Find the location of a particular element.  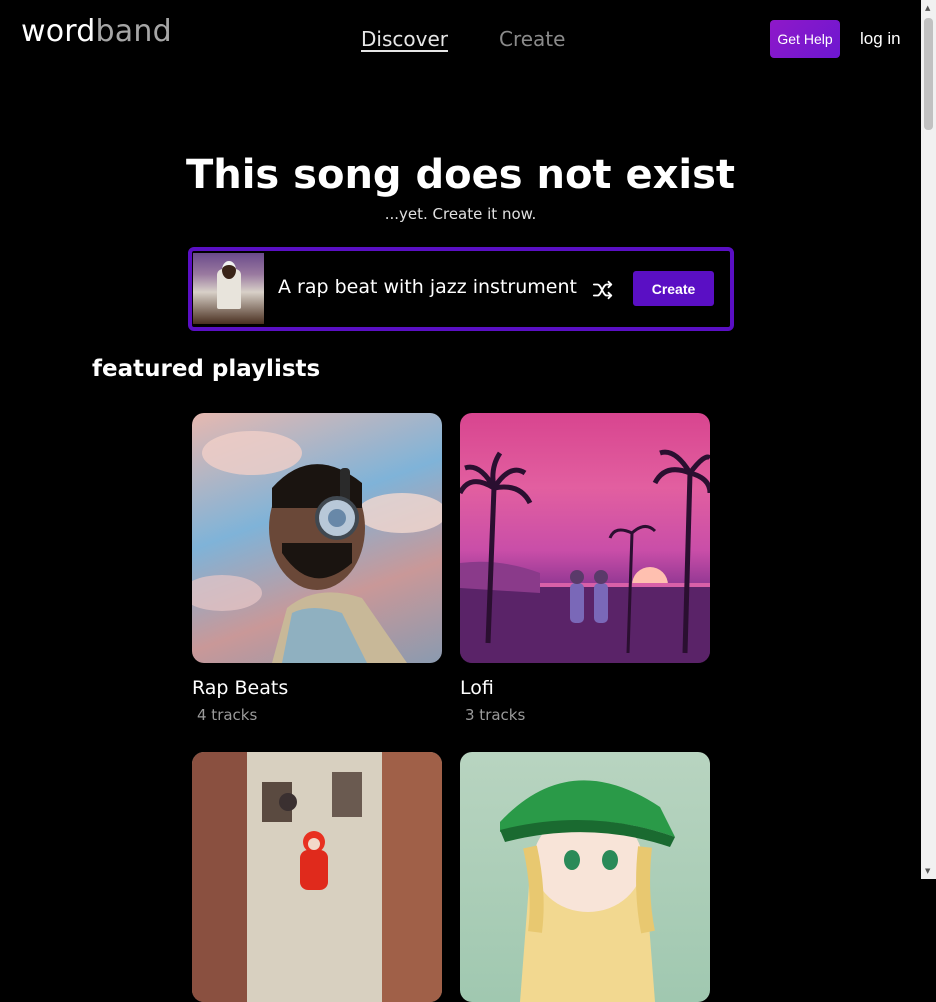

logo-band: band is located at coordinates (133, 31).